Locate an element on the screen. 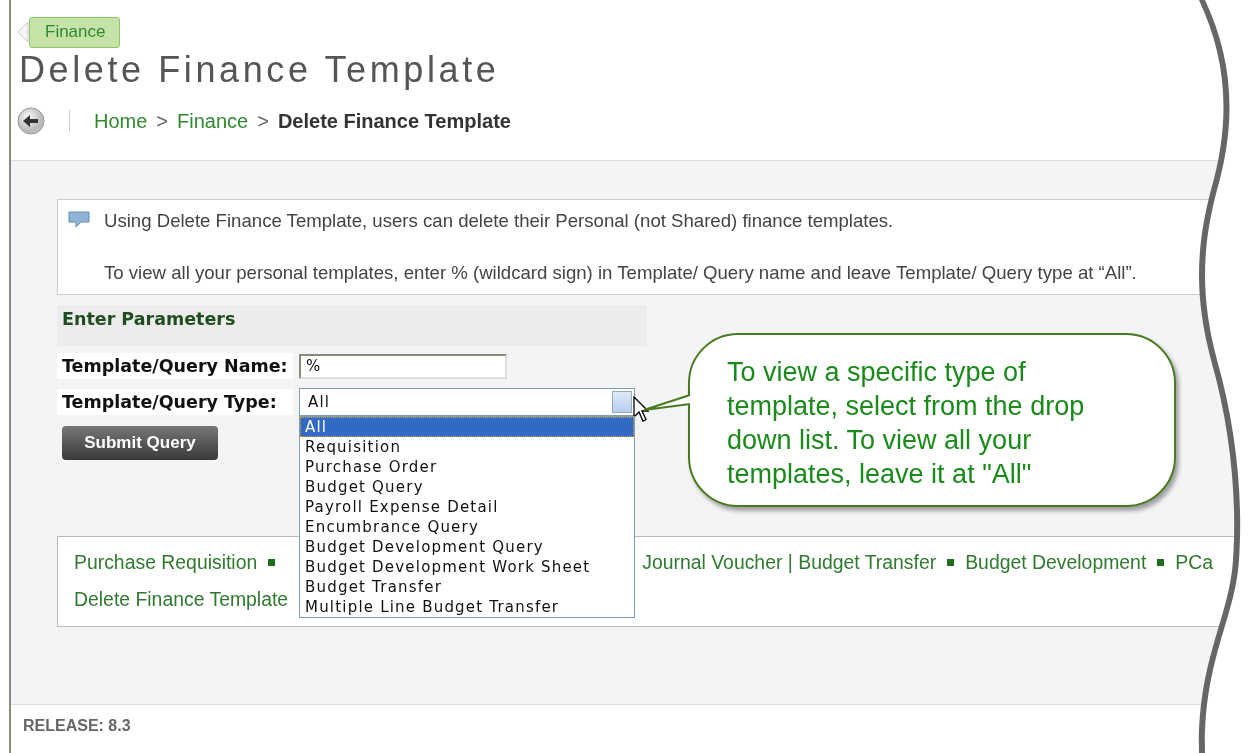 The height and width of the screenshot is (753, 1251). section-header: Enter Parameters is located at coordinates (352, 325).